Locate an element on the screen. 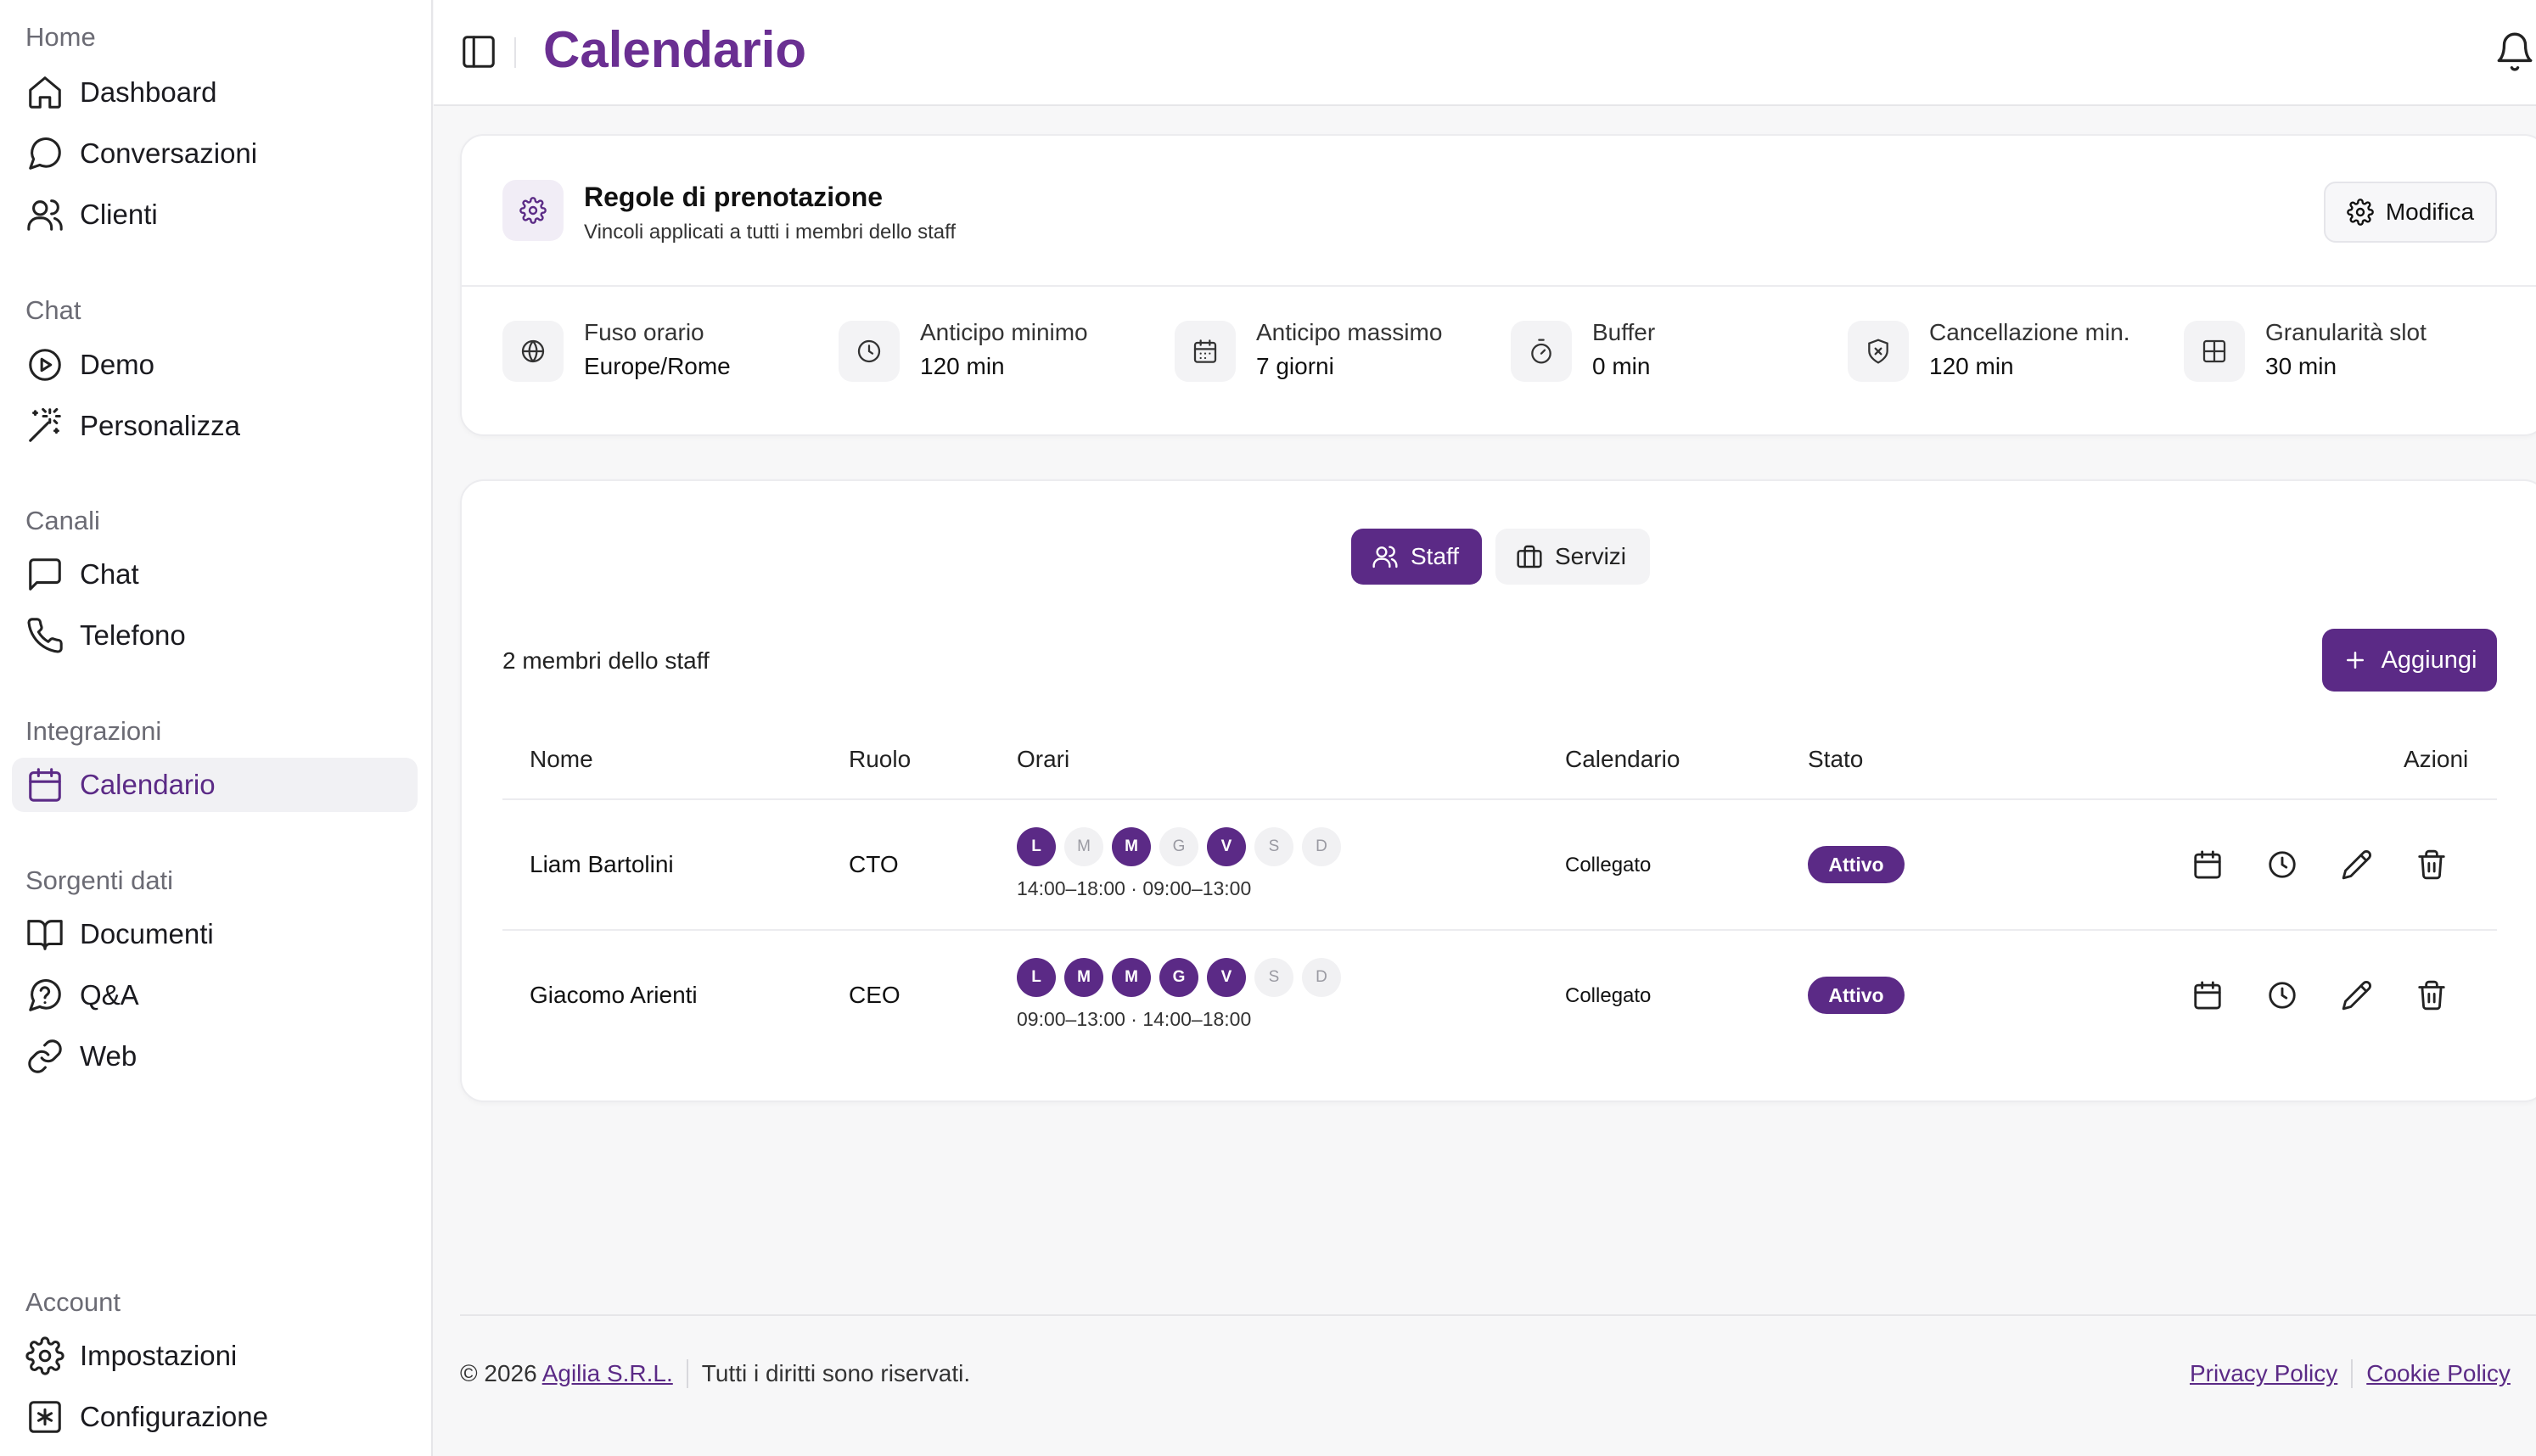 This screenshot has width=2536, height=1456. rule-key: Granularità slot is located at coordinates (2346, 332).